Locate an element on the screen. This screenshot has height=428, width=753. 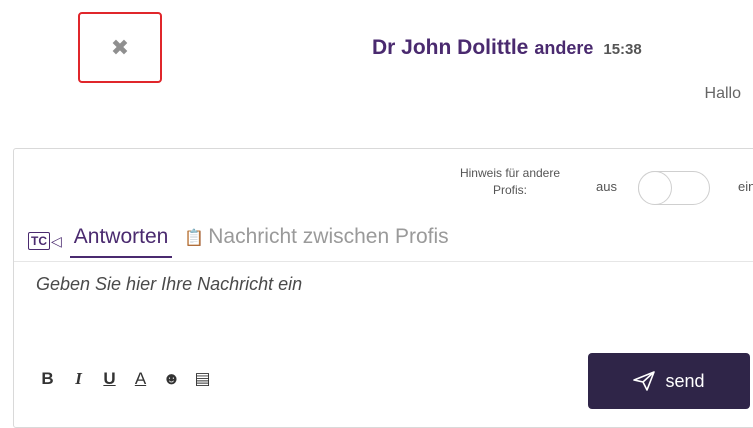
toggle-off-label: aus is located at coordinates (606, 186).